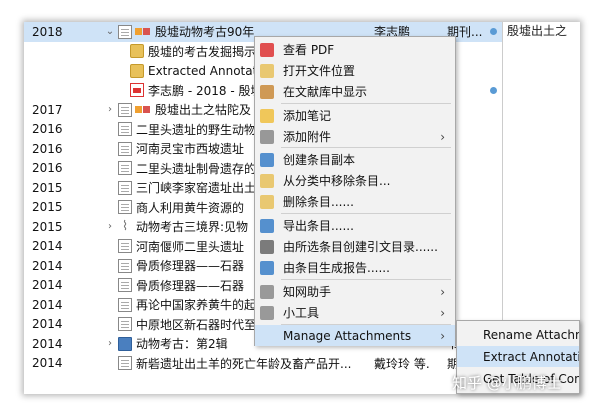 This screenshot has height=410, width=600. I want to click on year-cell: 2017, so click(47, 109).